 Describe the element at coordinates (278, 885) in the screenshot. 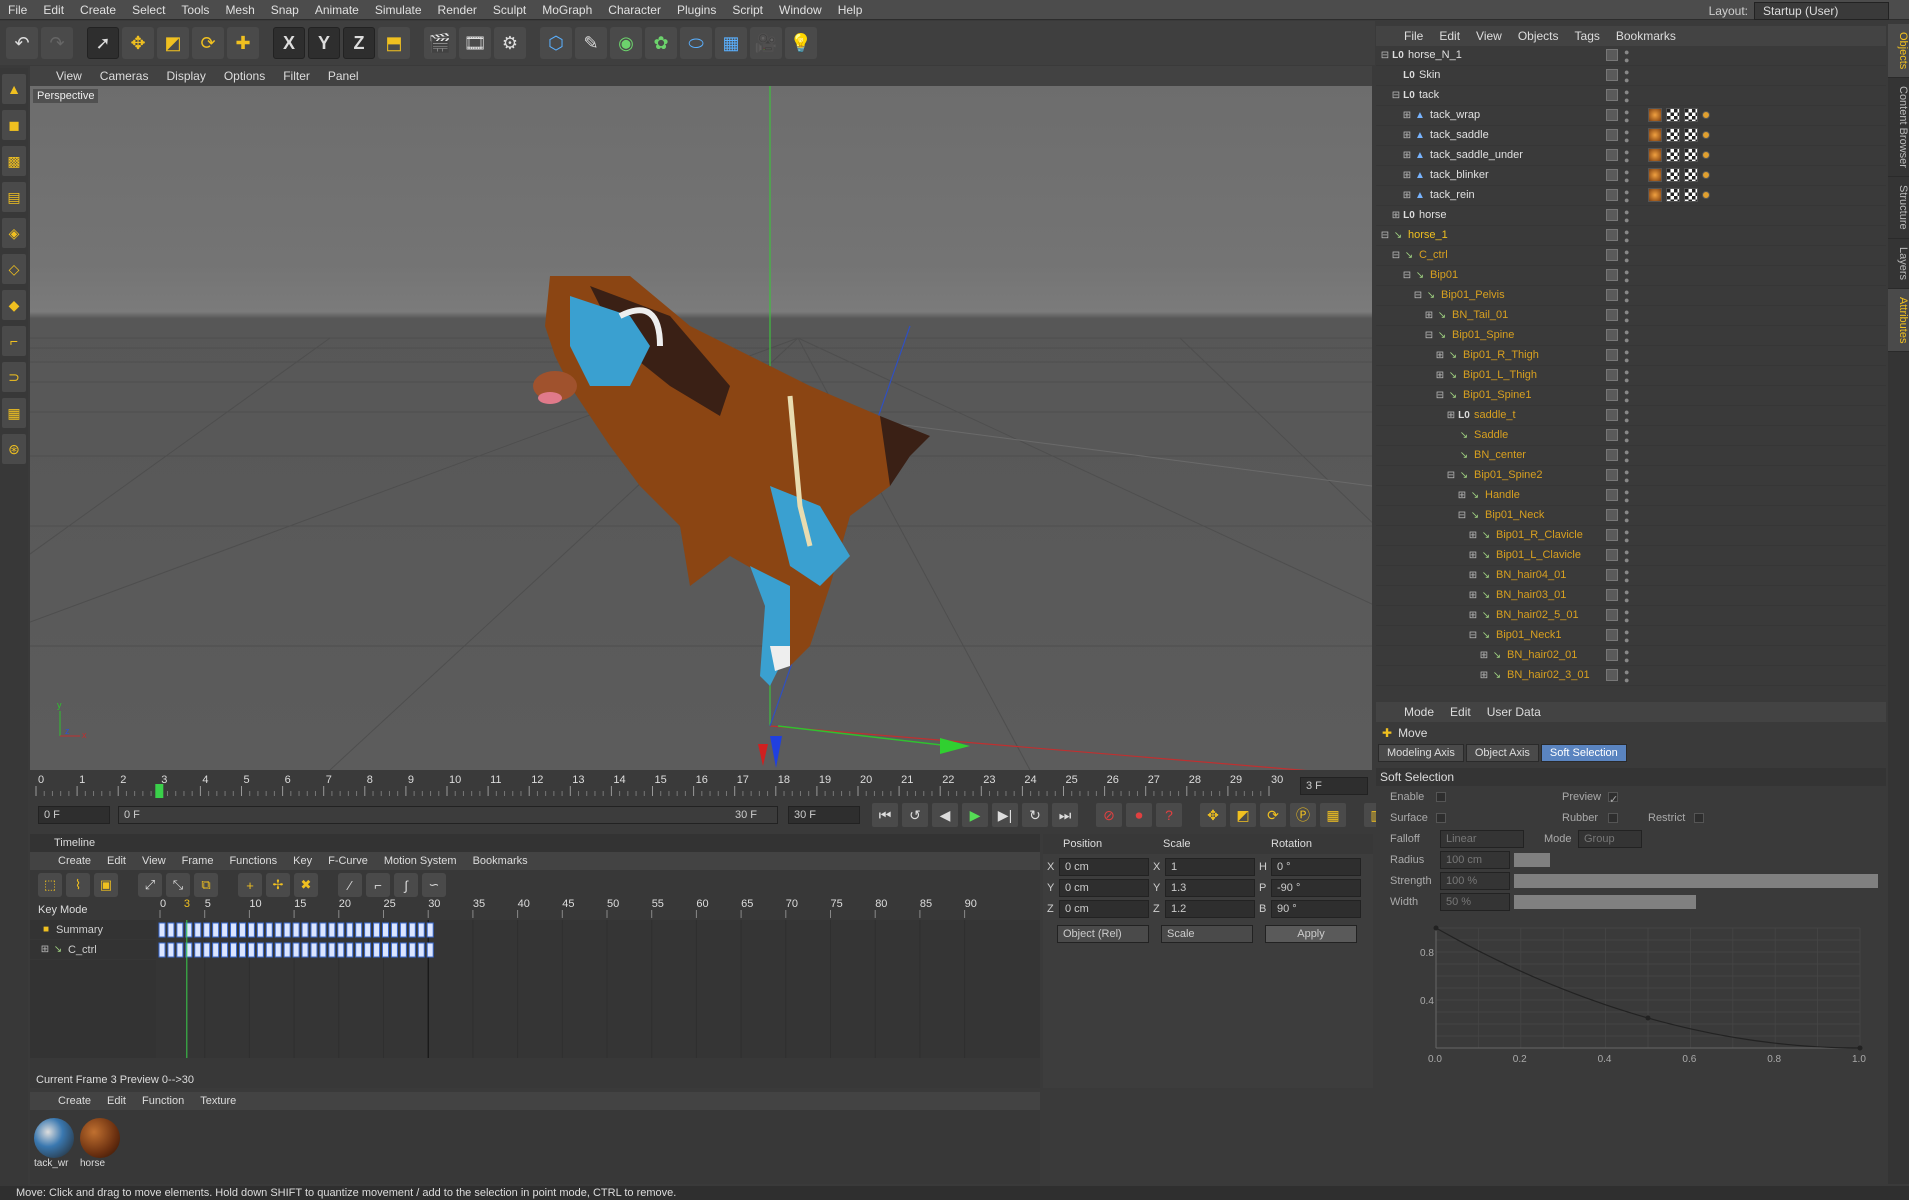

I see `add-key-all-icon: ✢` at that location.